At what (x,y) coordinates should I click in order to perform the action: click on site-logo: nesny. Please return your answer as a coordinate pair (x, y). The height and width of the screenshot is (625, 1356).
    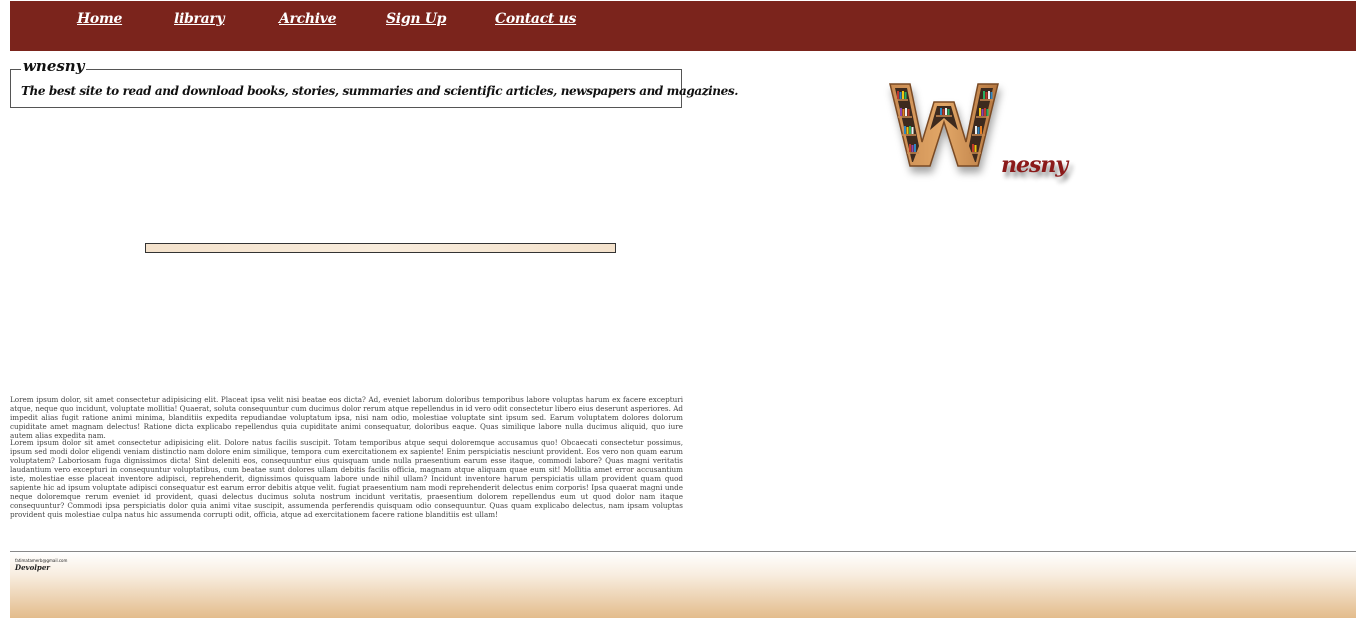
    Looking at the image, I should click on (983, 135).